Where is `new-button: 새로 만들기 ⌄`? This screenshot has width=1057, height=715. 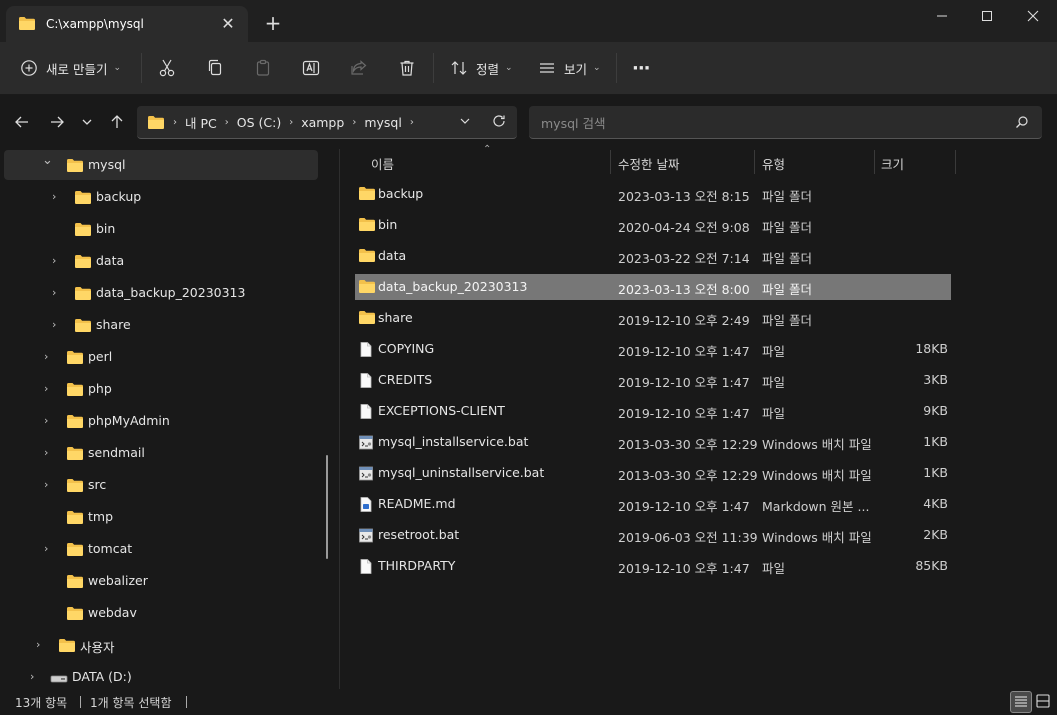 new-button: 새로 만들기 ⌄ is located at coordinates (70, 68).